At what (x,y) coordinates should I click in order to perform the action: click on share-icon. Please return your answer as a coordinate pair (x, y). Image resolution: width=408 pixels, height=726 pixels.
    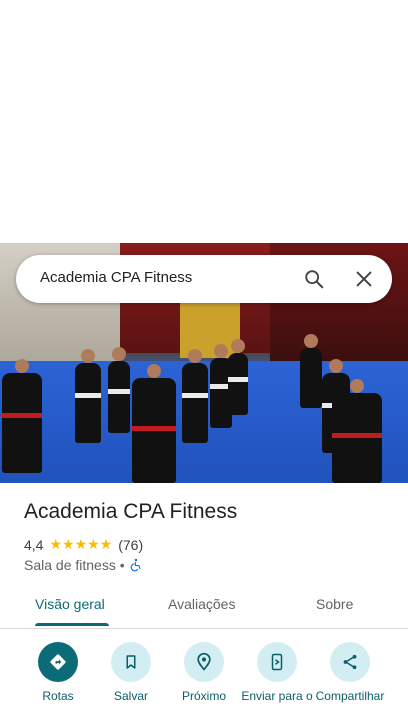
    Looking at the image, I should click on (350, 662).